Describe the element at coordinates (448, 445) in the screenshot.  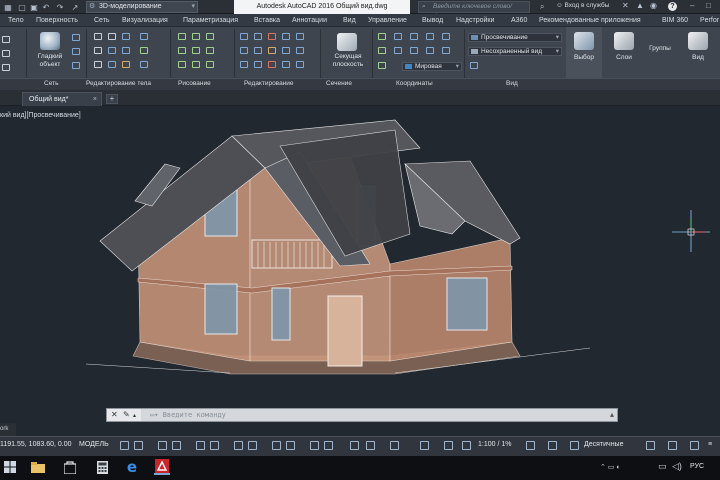
I see `annotation-monitor-icon` at that location.